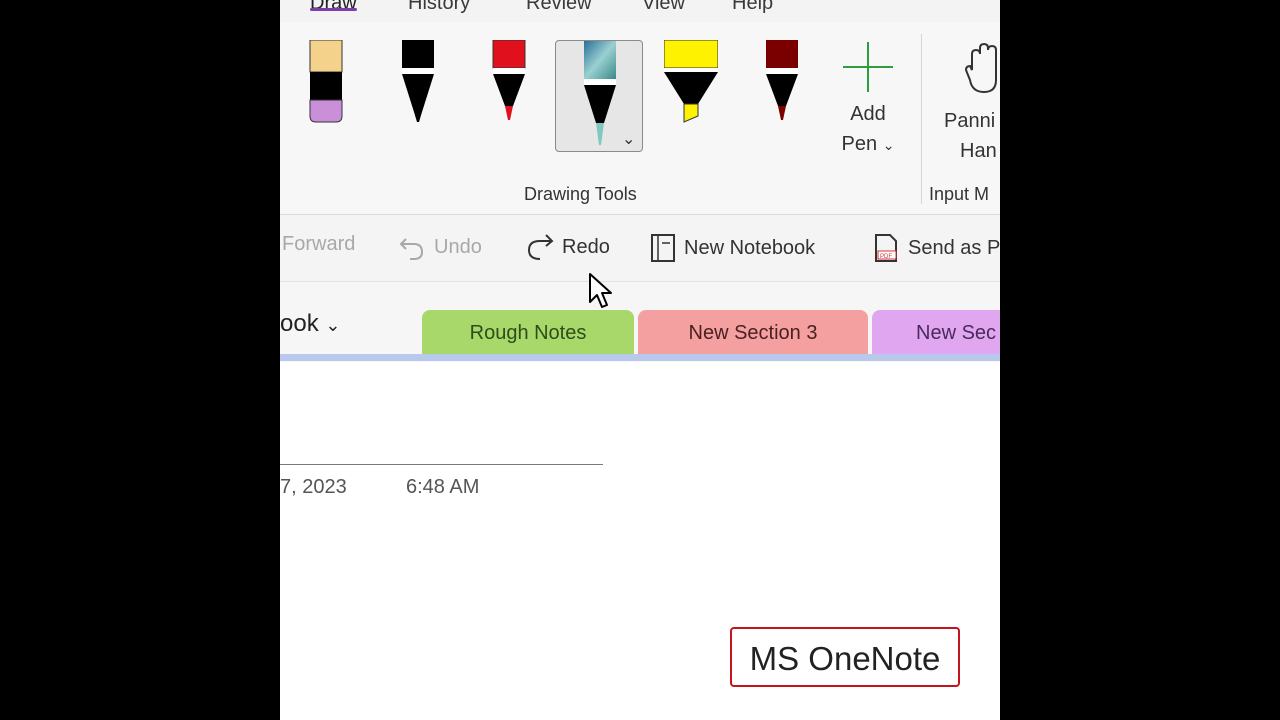  I want to click on panning-label-line1: Panni, so click(970, 121).